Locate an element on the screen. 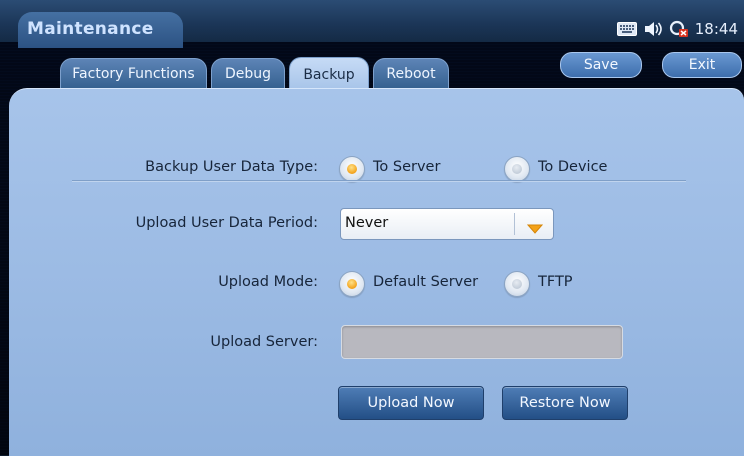 The height and width of the screenshot is (456, 744). status-bar: 18:44 is located at coordinates (677, 29).